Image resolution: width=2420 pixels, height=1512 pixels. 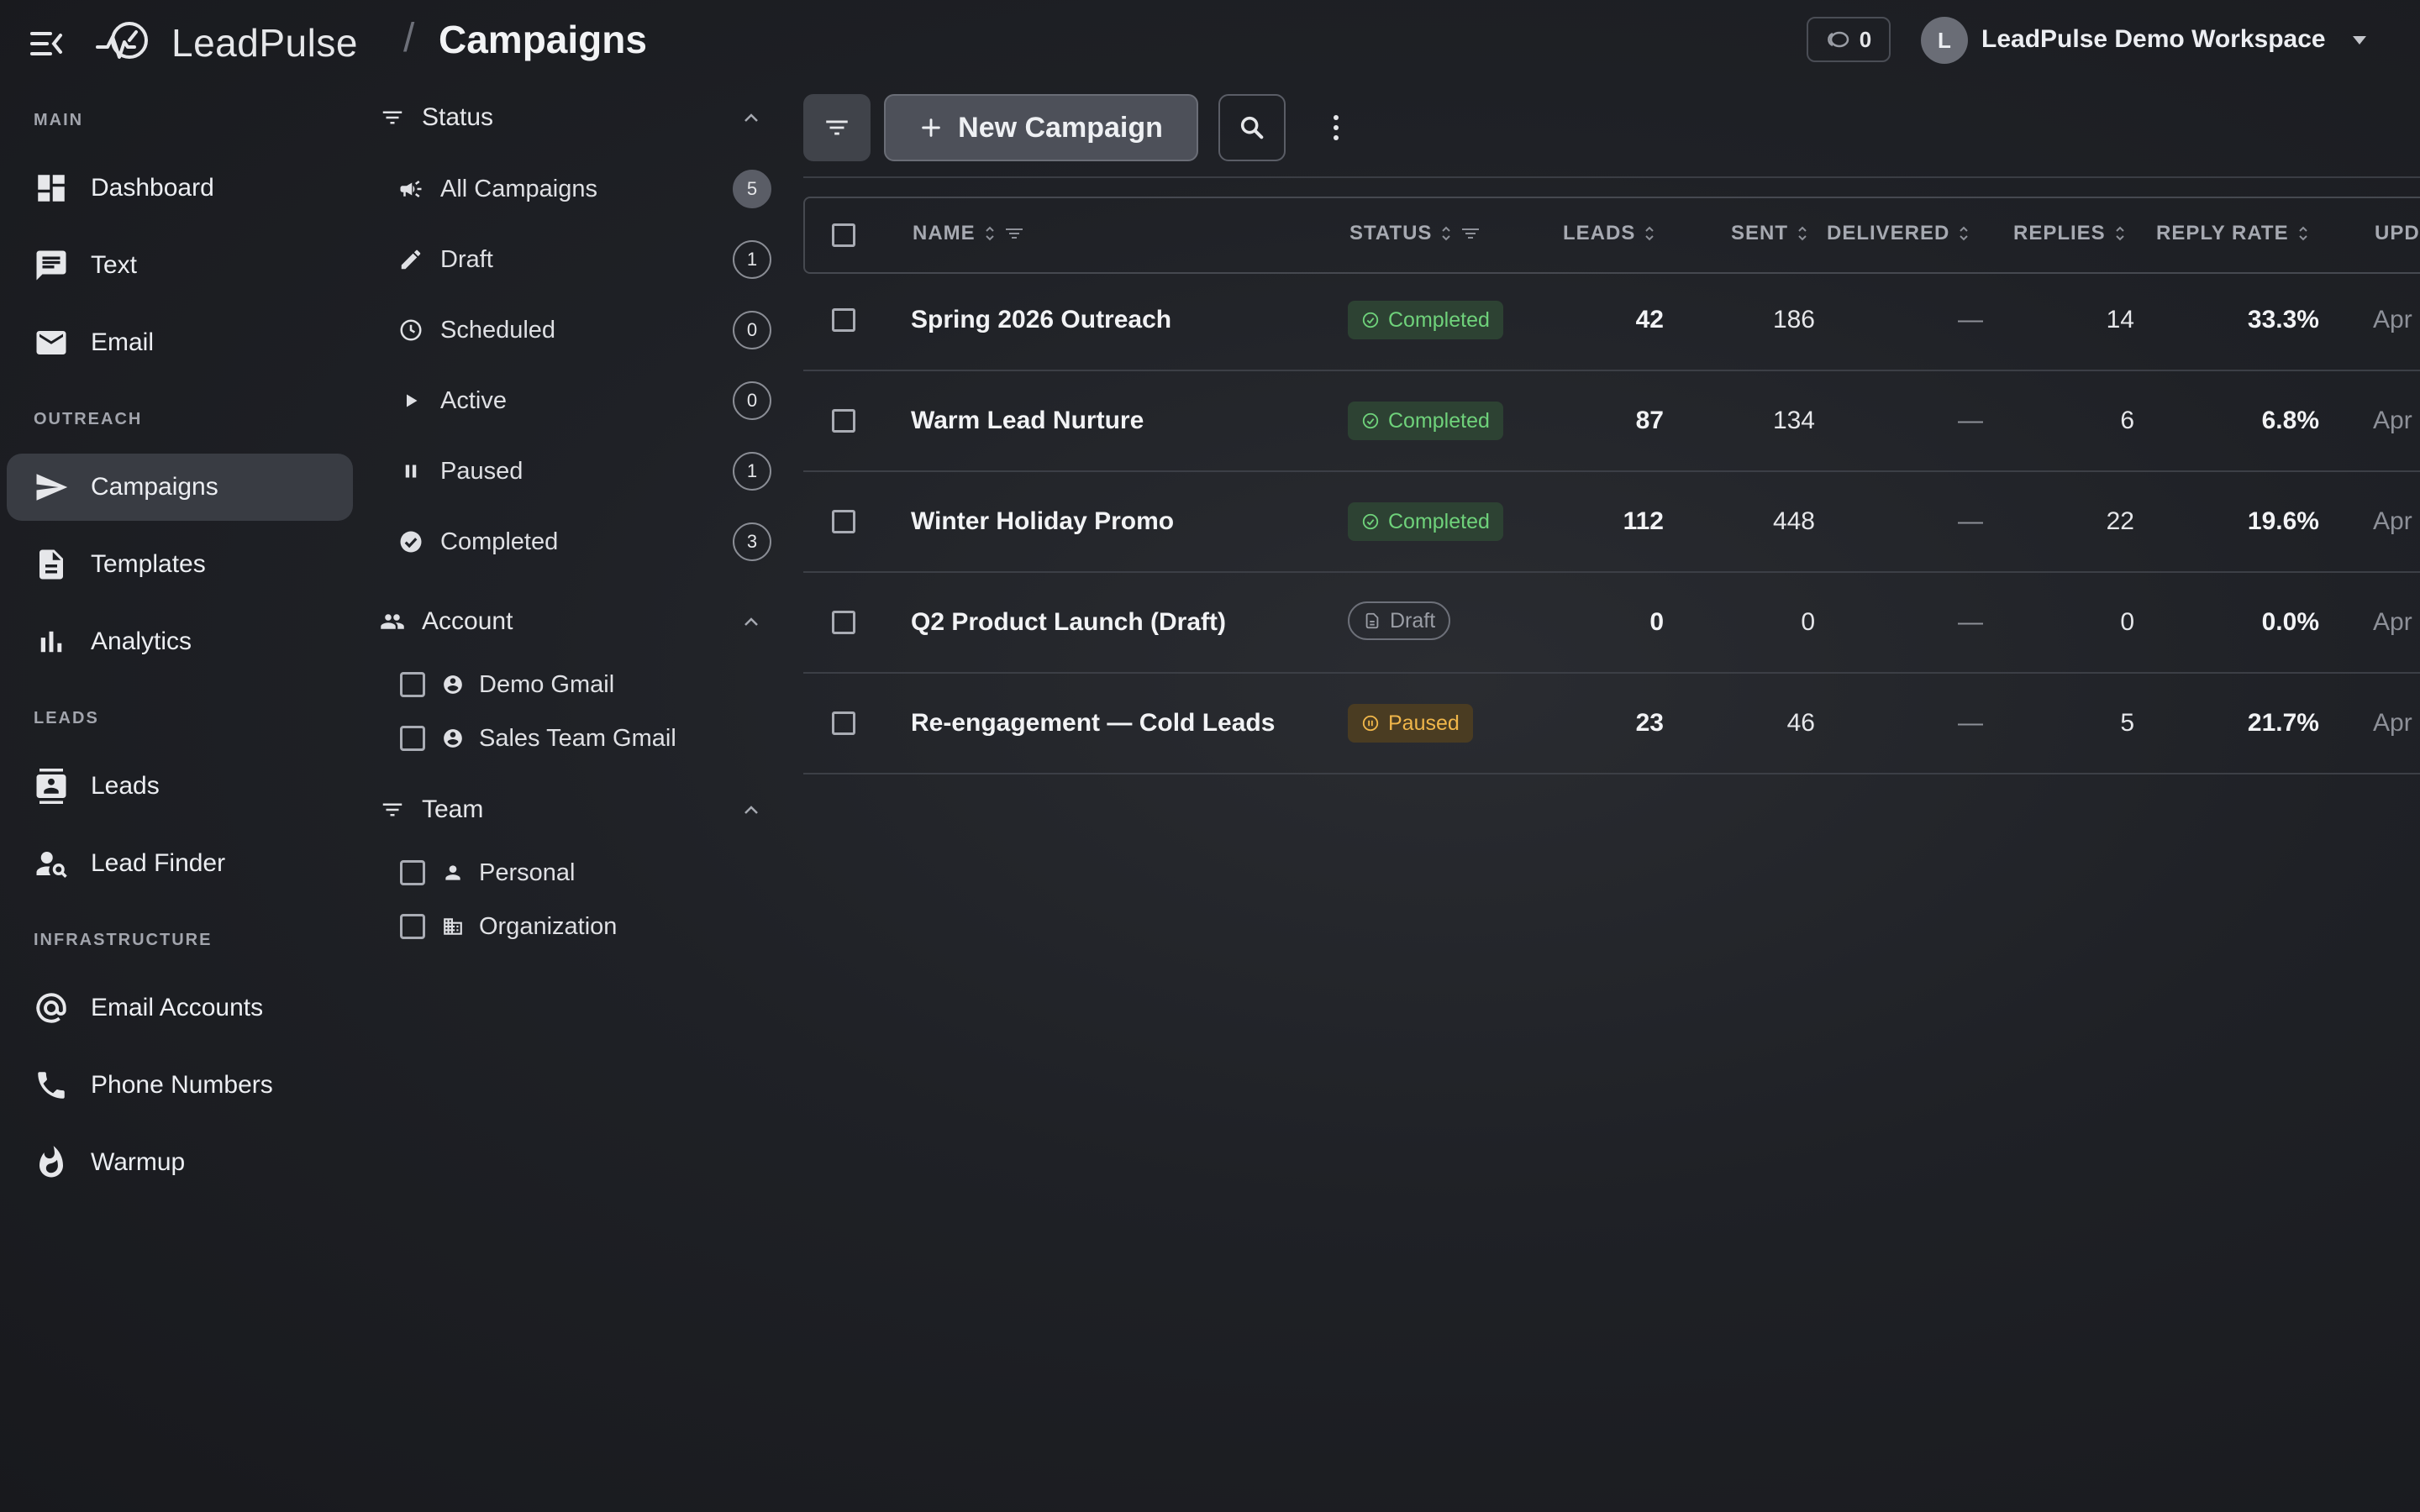 I want to click on status-filter-all-campaigns: All Campaigns 5, so click(x=584, y=189).